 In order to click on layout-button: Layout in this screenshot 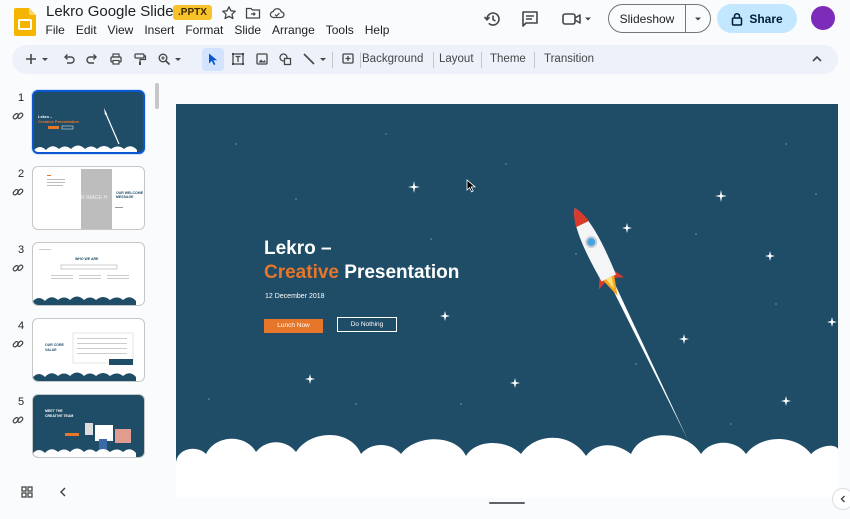, I will do `click(456, 59)`.